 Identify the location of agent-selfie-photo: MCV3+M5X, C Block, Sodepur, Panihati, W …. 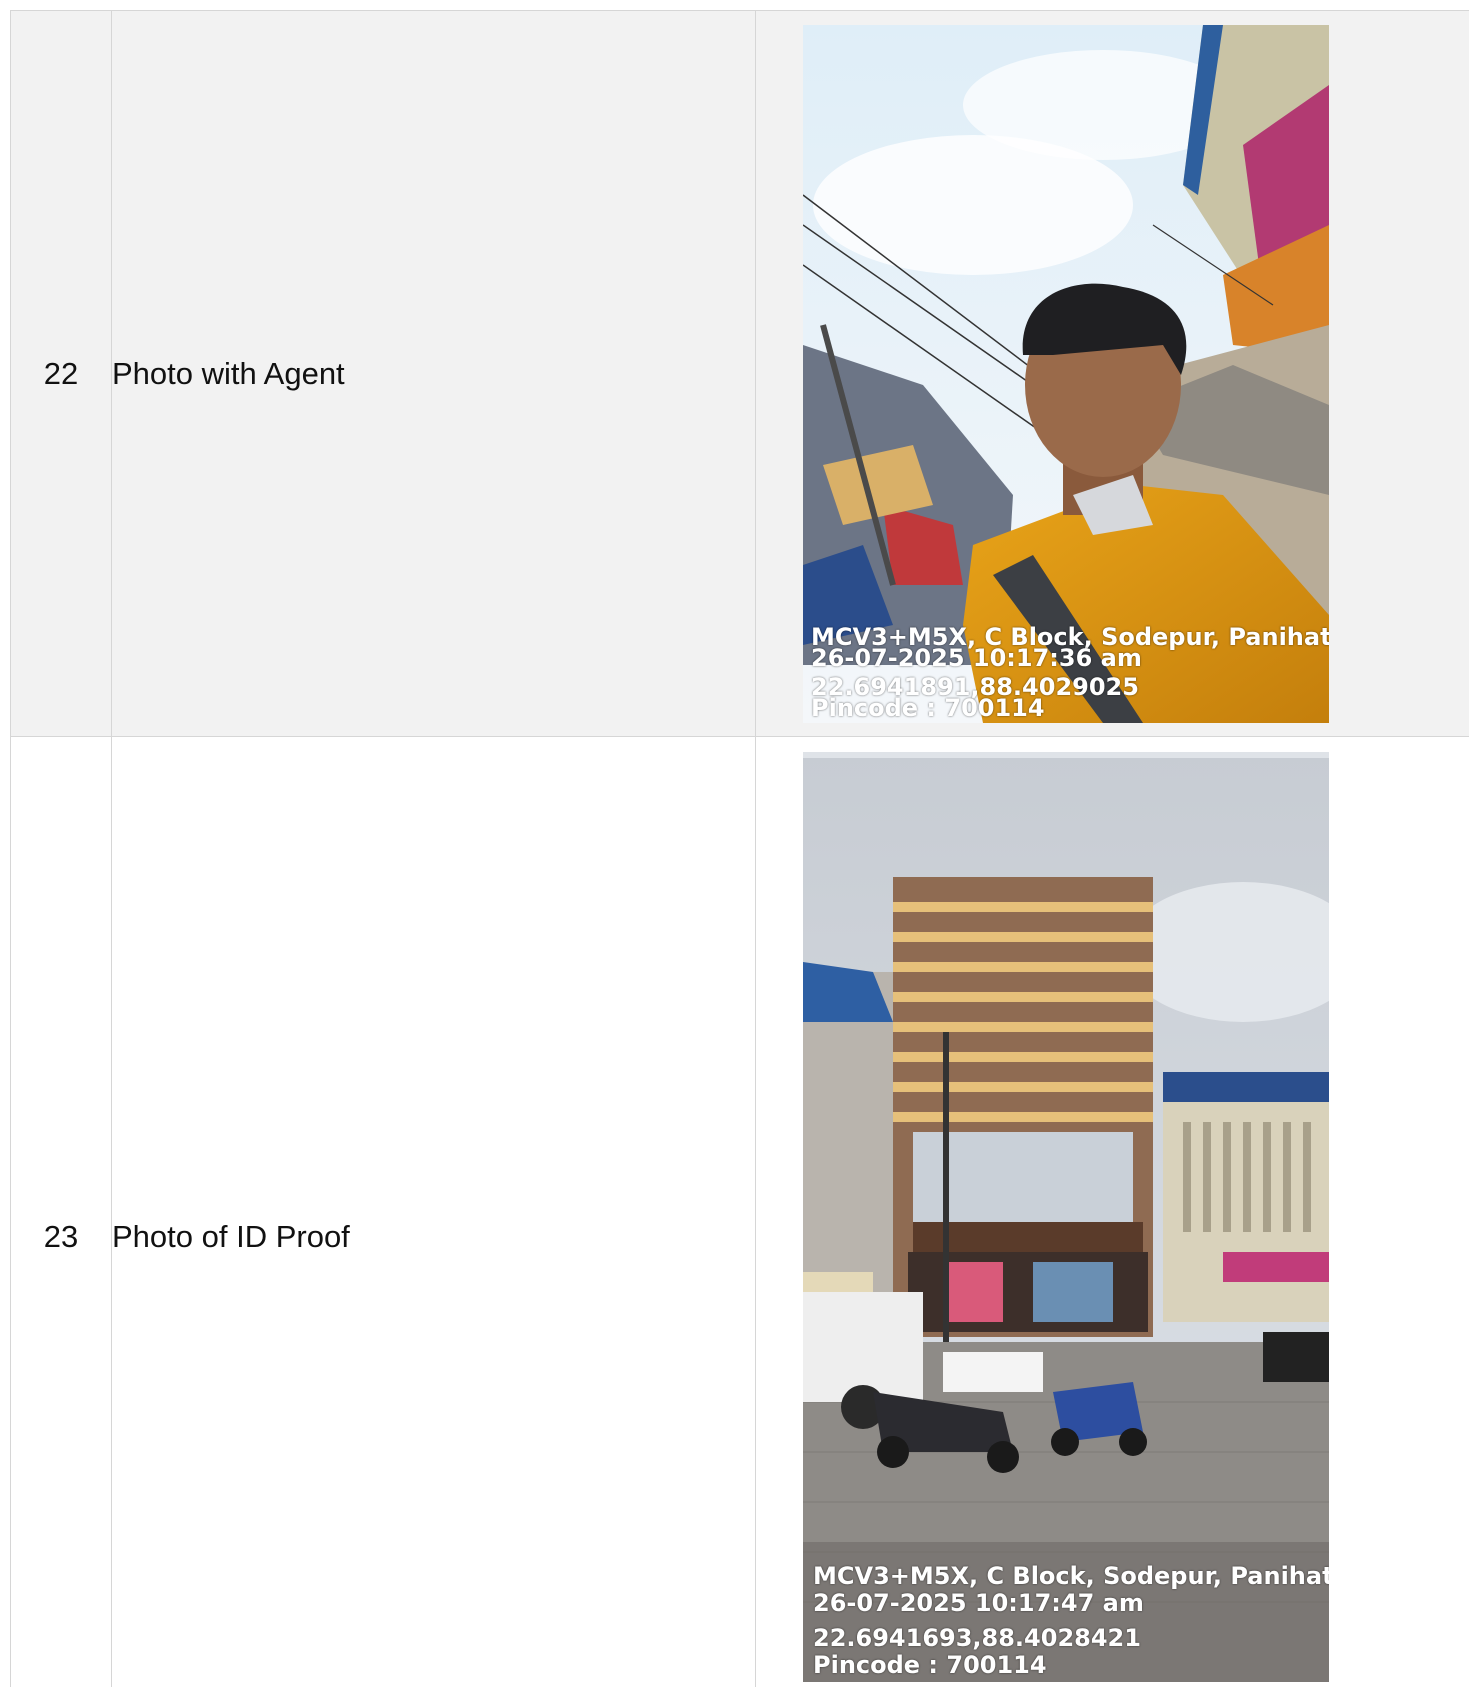
(1066, 373).